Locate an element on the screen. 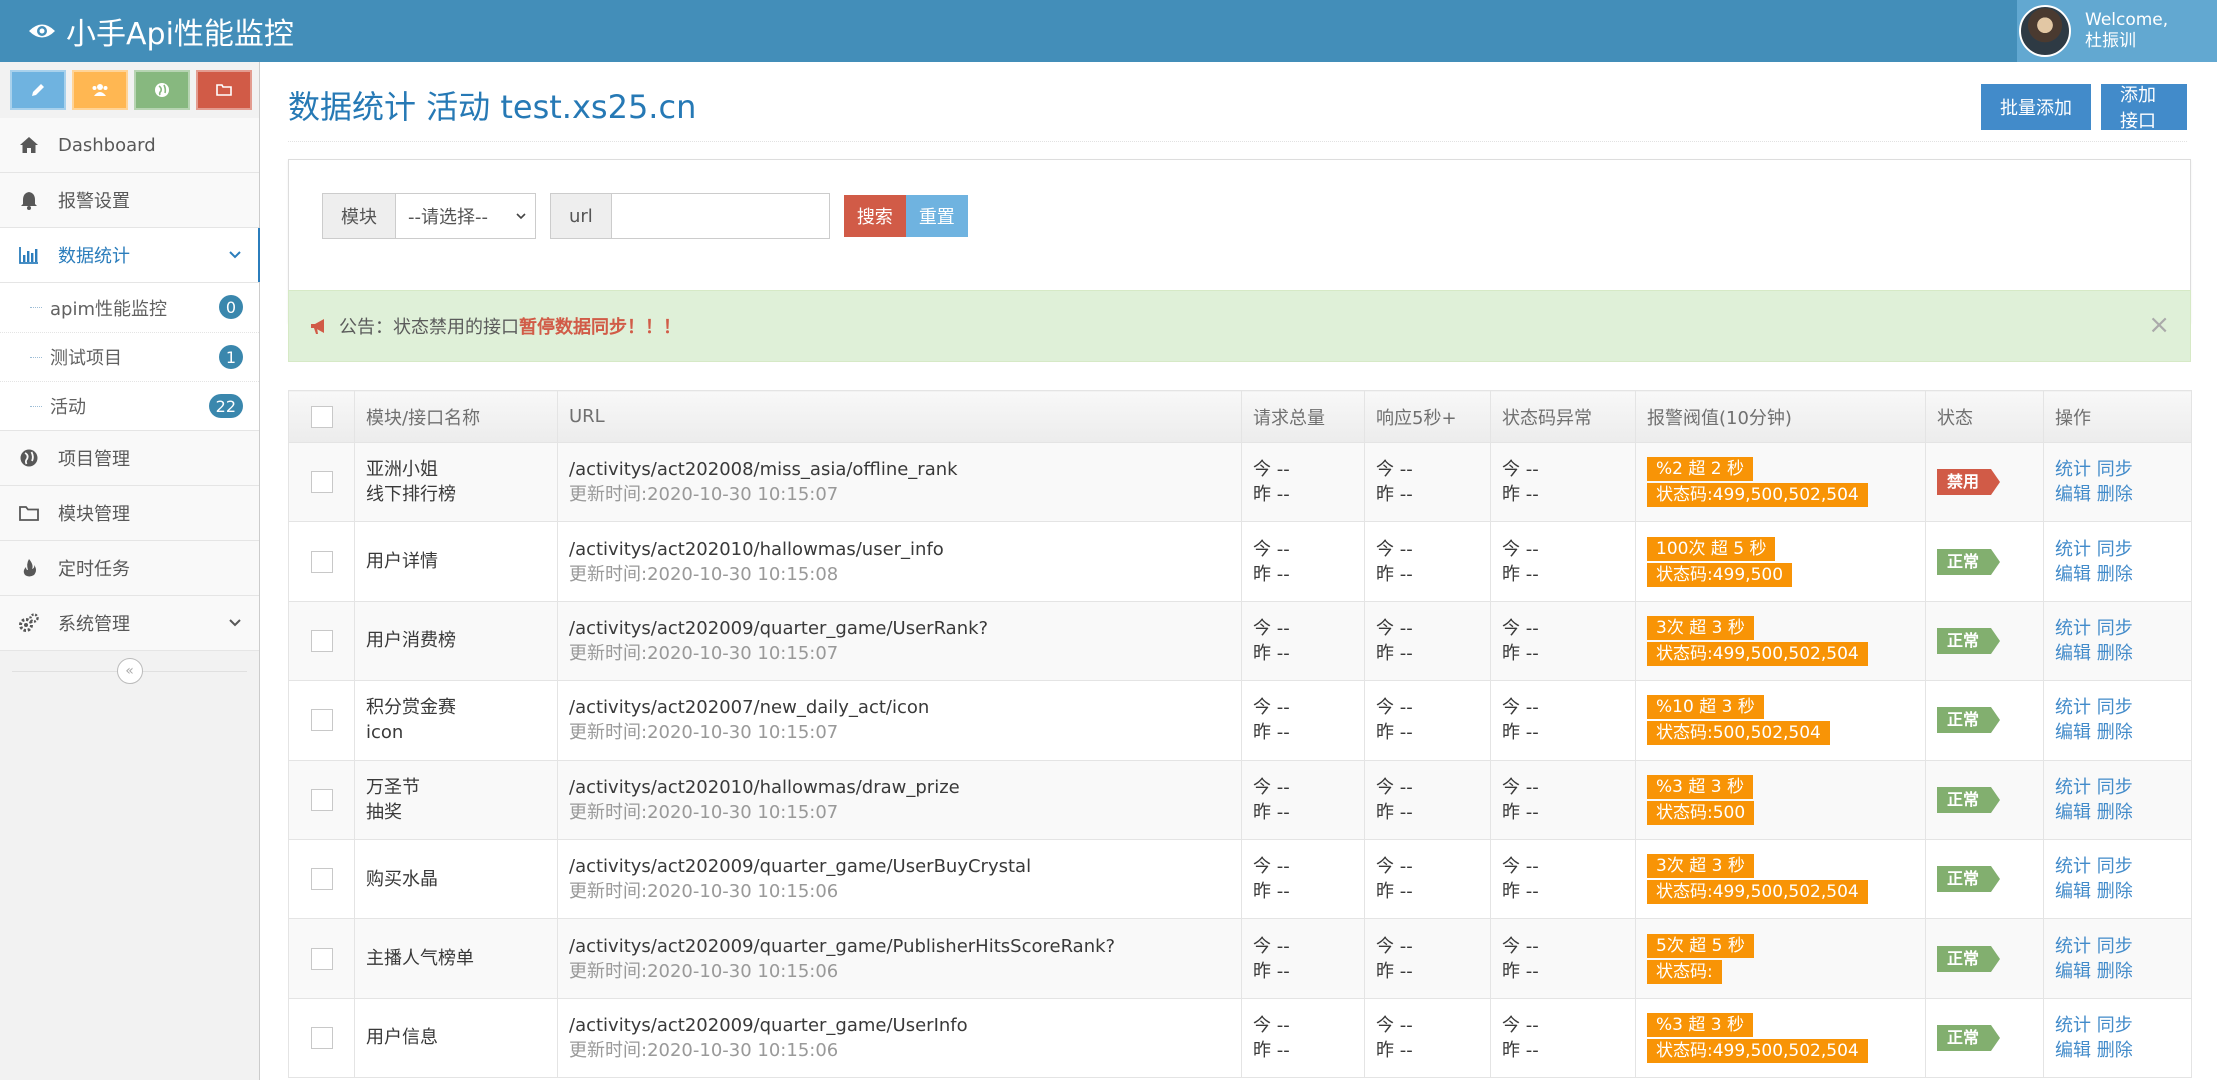 The image size is (2217, 1080). module-select: --请选择-- is located at coordinates (466, 216).